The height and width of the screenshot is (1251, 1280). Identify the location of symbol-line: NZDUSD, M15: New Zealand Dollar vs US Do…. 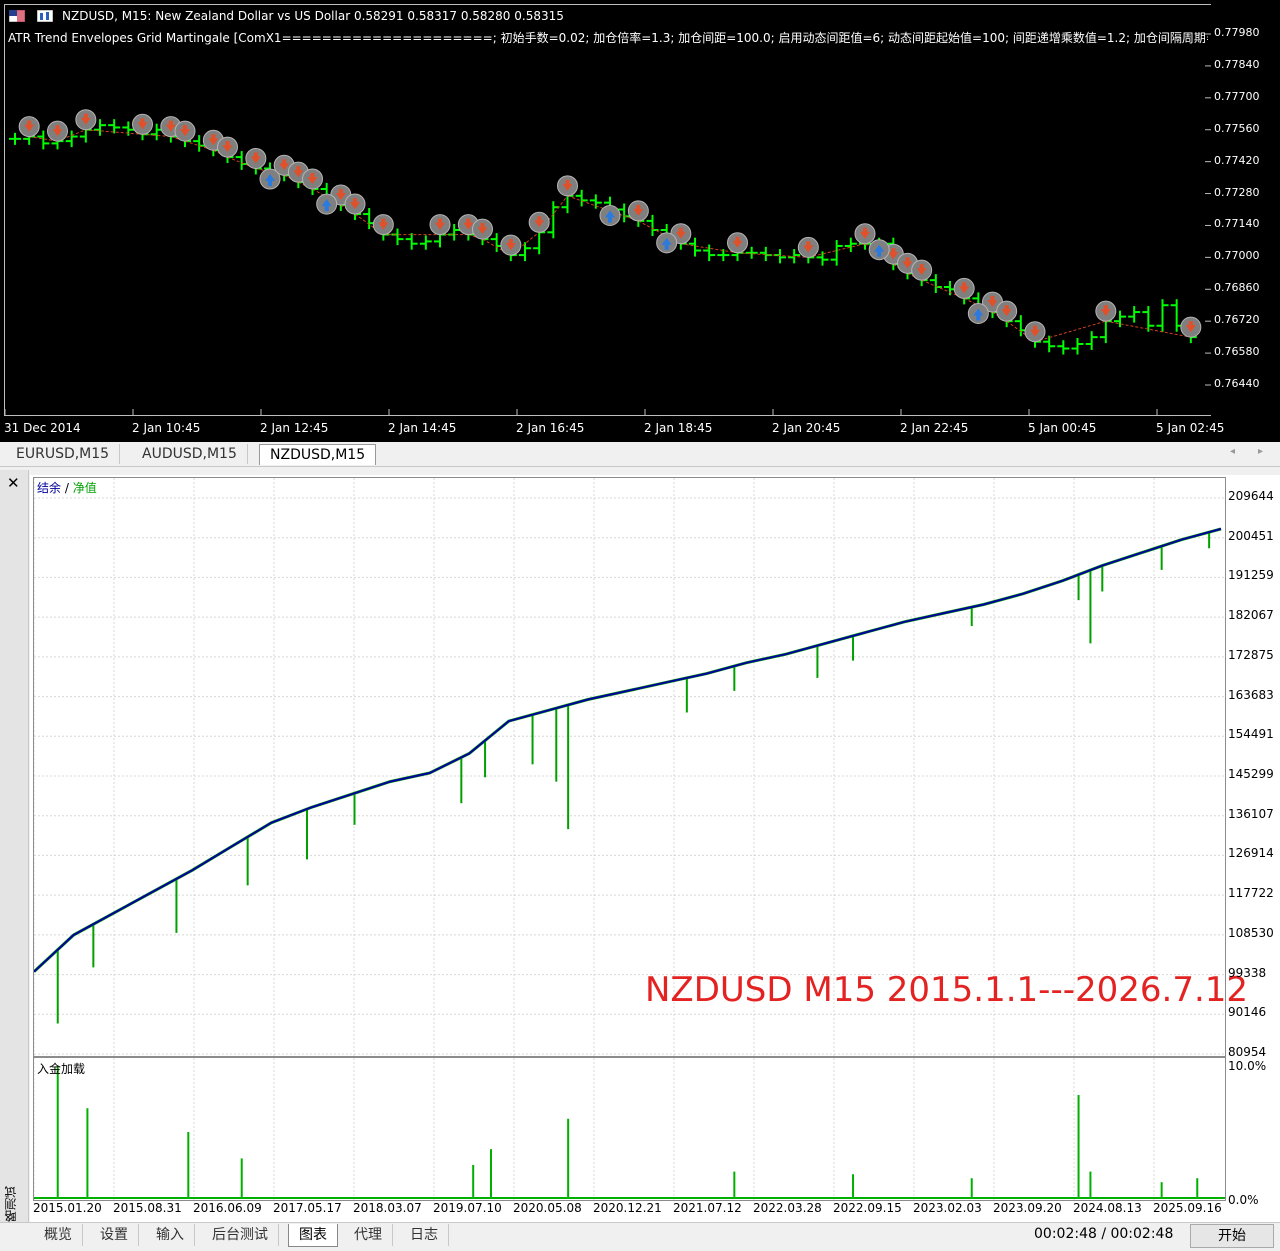
(313, 16).